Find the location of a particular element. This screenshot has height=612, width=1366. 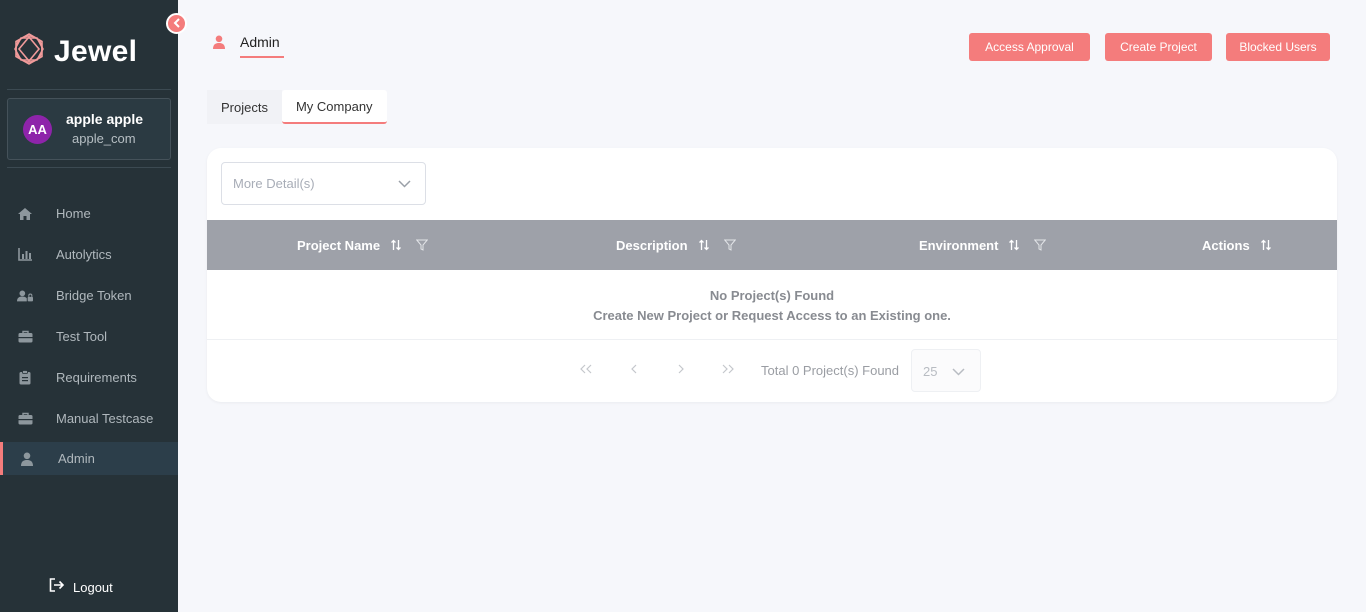

sidebar-item-label: Autolytics is located at coordinates (84, 254).